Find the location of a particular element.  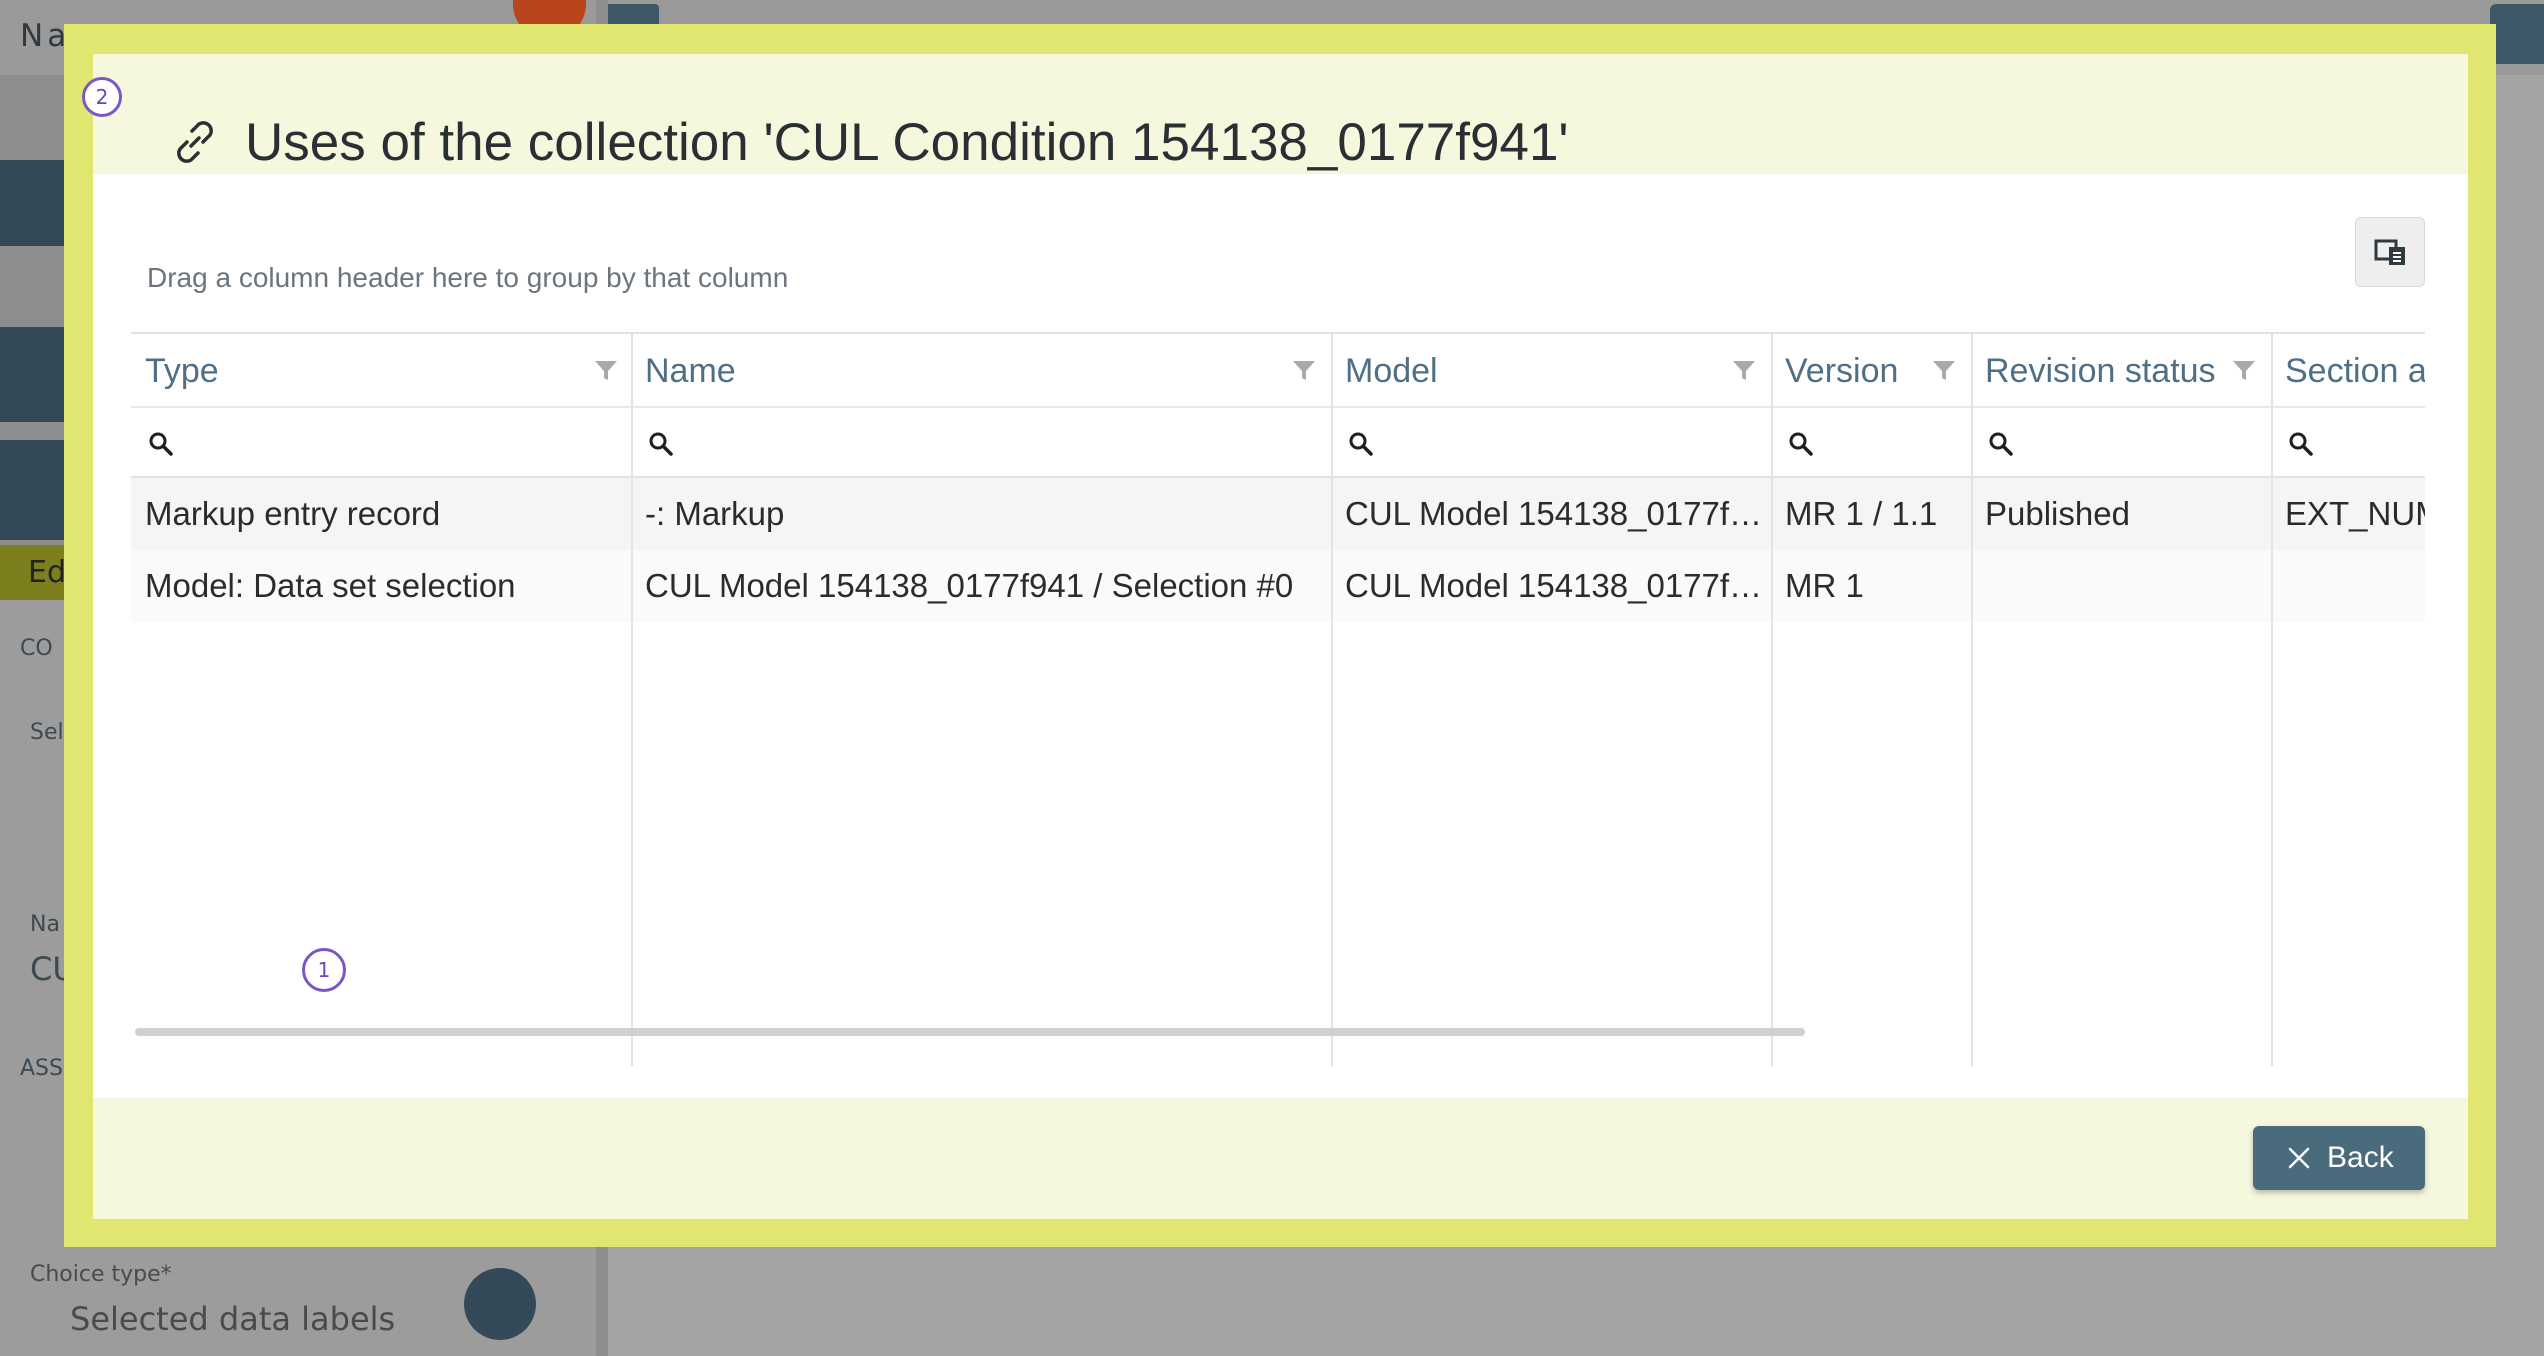

filter-cell-revision-status is located at coordinates (2121, 442).